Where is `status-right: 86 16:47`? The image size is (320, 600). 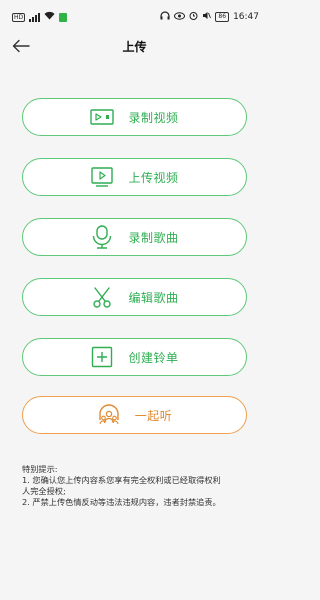
status-right: 86 16:47 is located at coordinates (209, 17).